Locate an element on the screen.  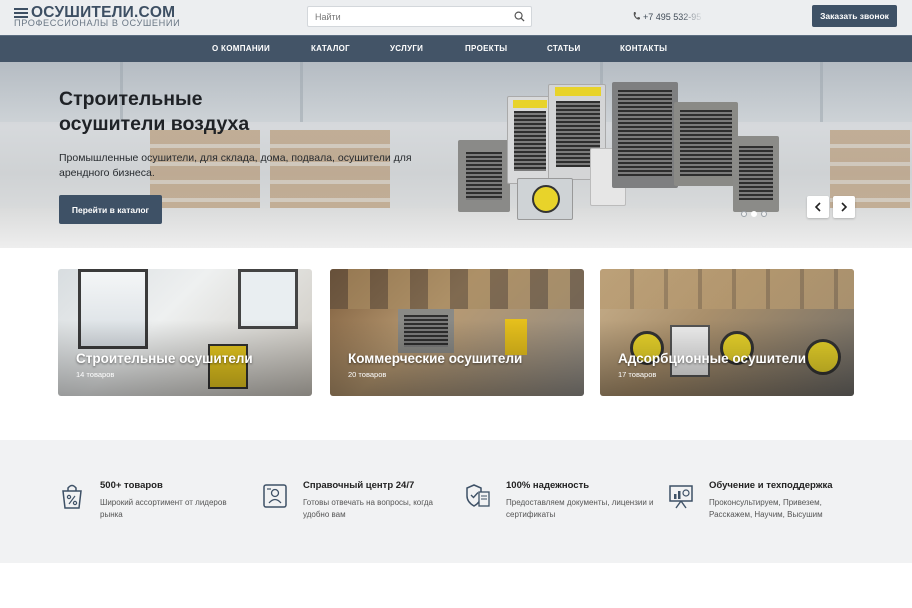
search-input is located at coordinates (405, 17).